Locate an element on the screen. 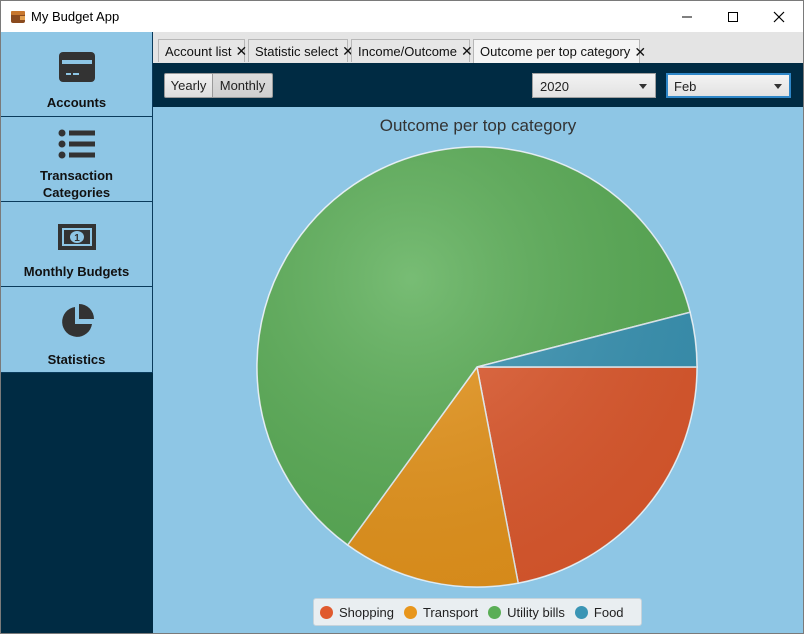  maximize-icon is located at coordinates (733, 16).